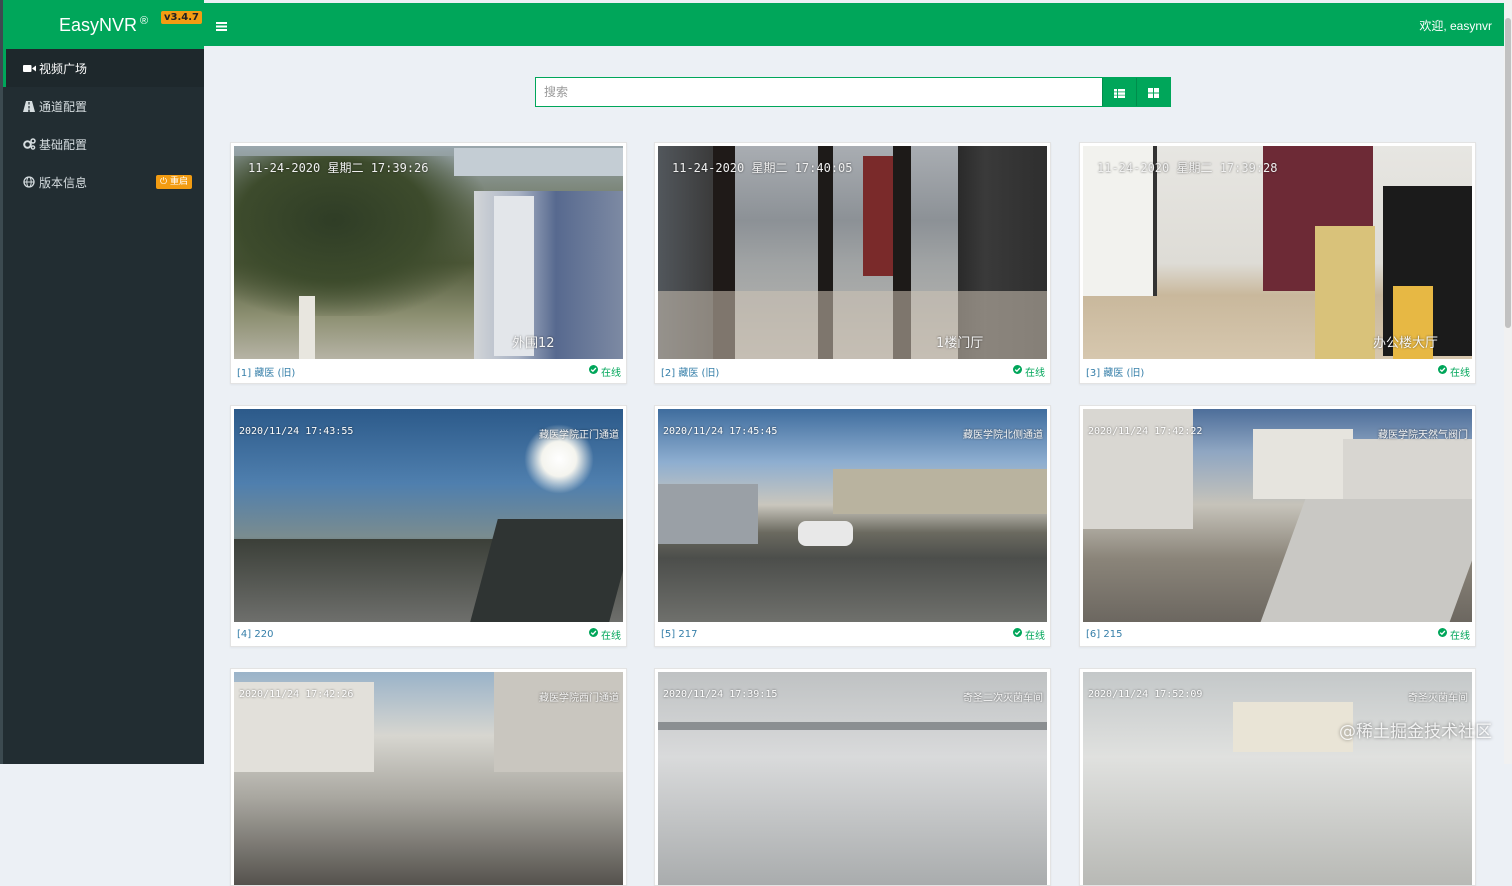 This screenshot has height=886, width=1512. Describe the element at coordinates (103, 144) in the screenshot. I see `sidebar-item-basic-config: 基础配置` at that location.